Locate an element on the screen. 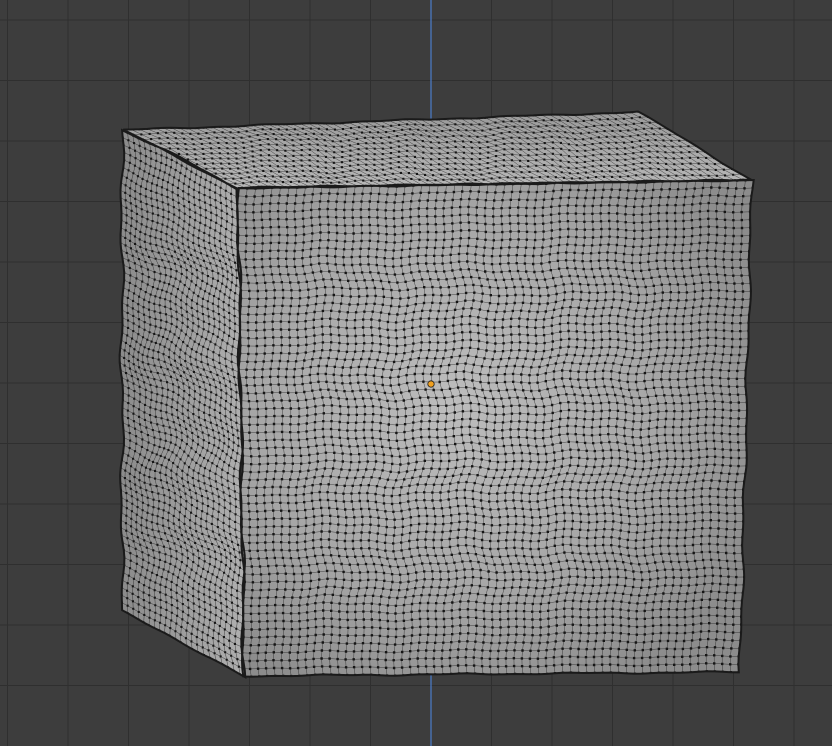  object-origin-marker is located at coordinates (431, 384).